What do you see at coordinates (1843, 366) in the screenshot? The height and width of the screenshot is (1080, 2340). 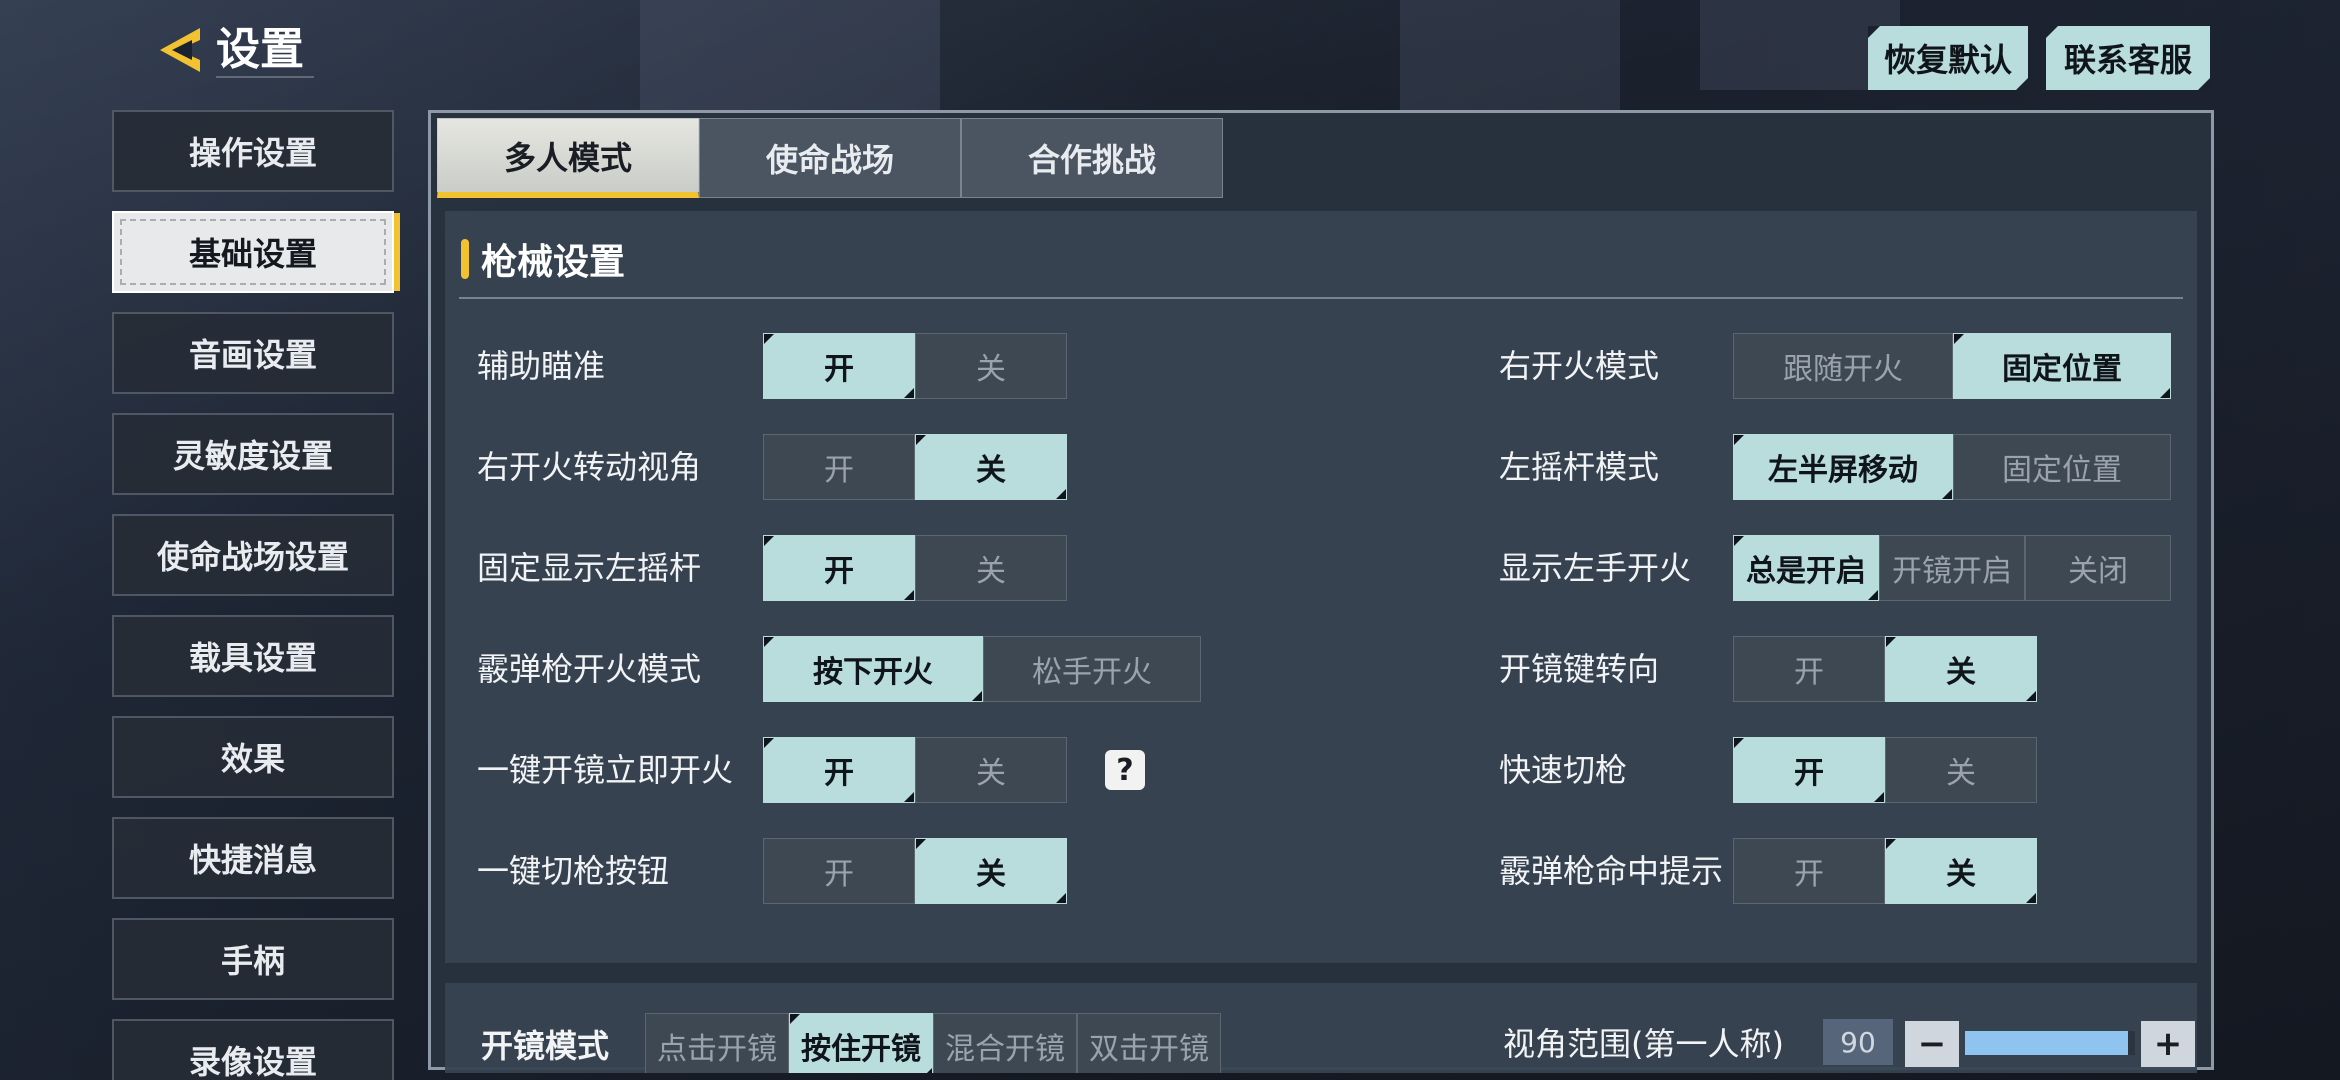 I see `toggle-option: 跟随开火` at bounding box center [1843, 366].